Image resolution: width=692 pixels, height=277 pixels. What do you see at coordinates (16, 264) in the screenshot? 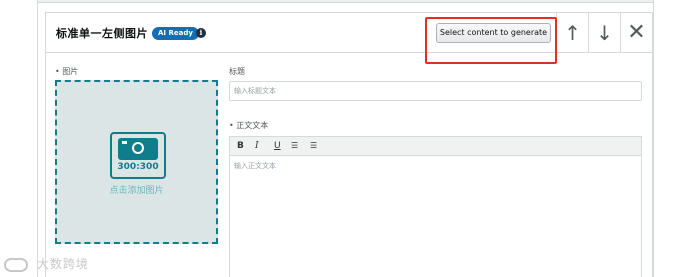
I see `watermark-logo-icon` at bounding box center [16, 264].